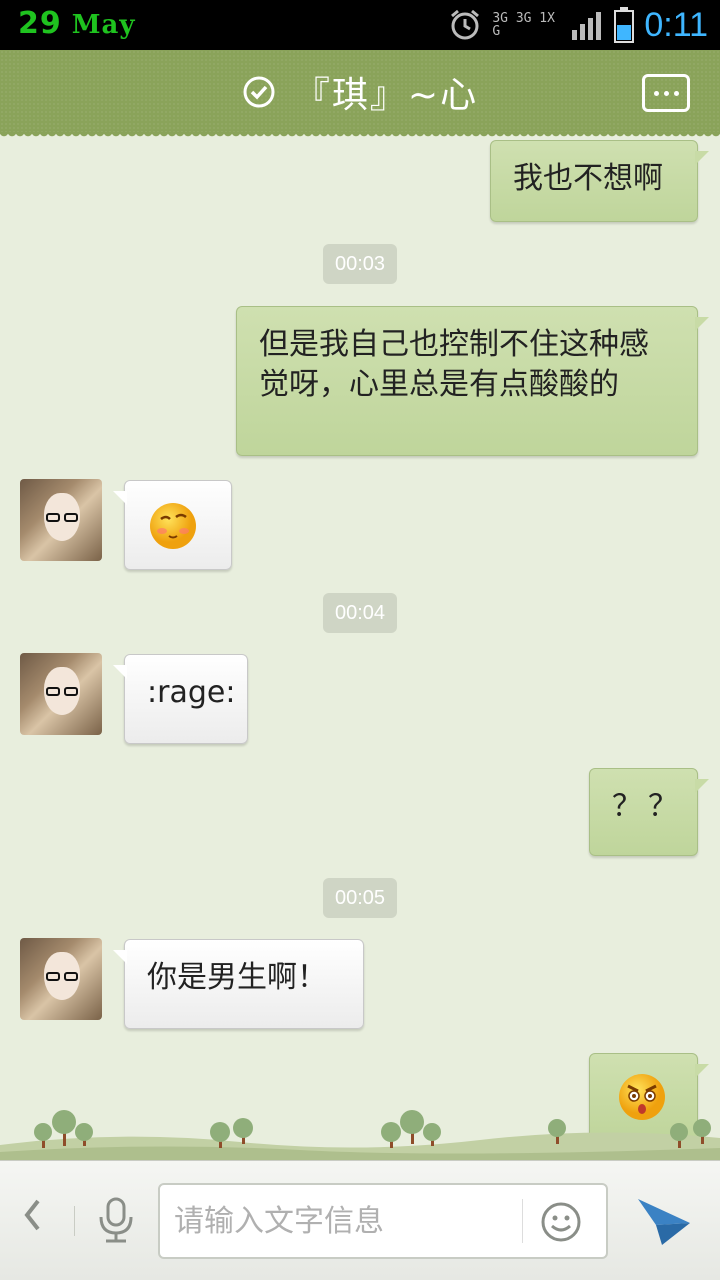 The width and height of the screenshot is (720, 1280). What do you see at coordinates (360, 898) in the screenshot?
I see `timestamp: 00:05` at bounding box center [360, 898].